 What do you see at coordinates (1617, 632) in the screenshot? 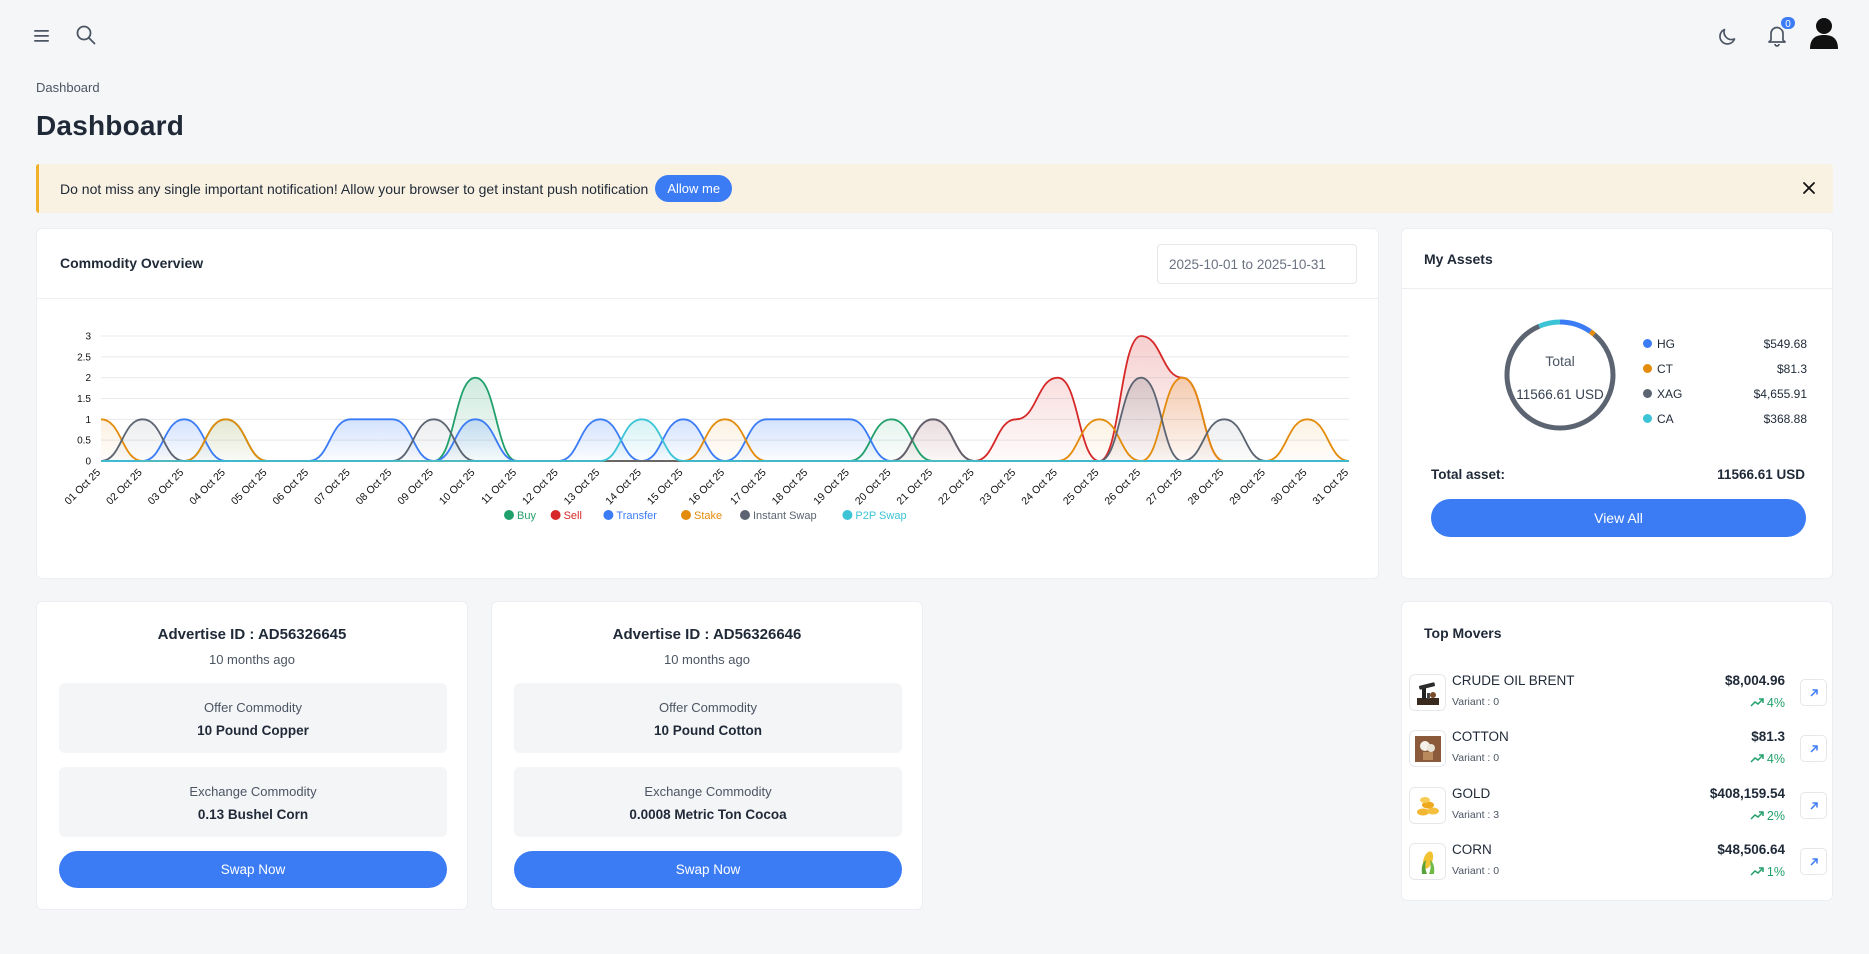
I see `top-movers-header: Top Movers` at bounding box center [1617, 632].